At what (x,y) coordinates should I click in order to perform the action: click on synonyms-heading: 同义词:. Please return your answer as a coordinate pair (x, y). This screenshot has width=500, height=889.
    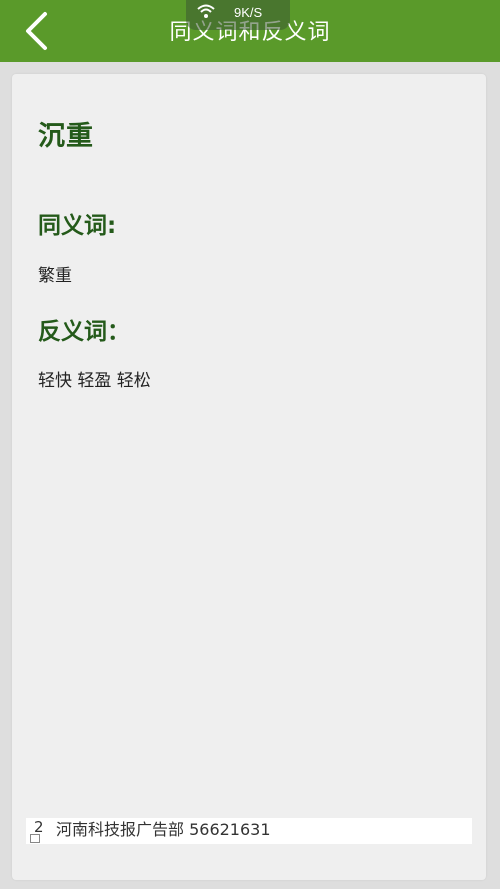
    Looking at the image, I should click on (77, 226).